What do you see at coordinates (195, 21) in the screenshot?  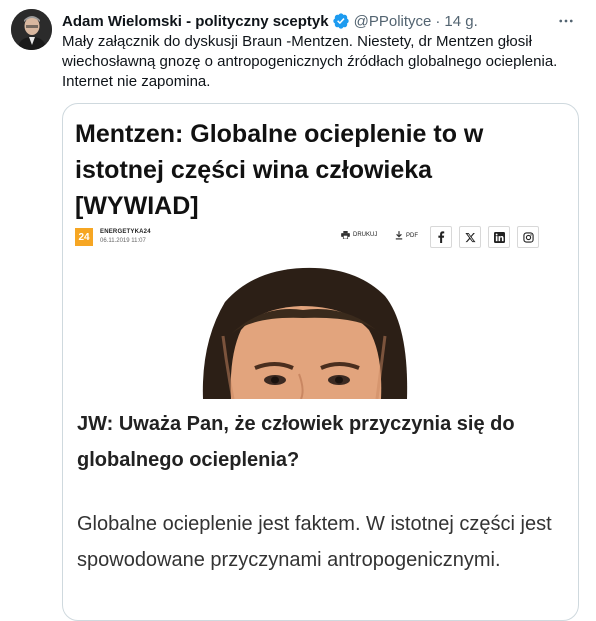 I see `author-name: Adam Wielomski - polityczny sceptyk` at bounding box center [195, 21].